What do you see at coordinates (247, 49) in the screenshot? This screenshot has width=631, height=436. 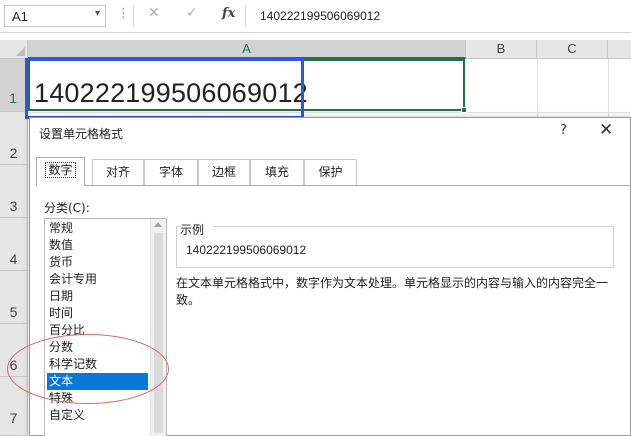 I see `column-header-a: A` at bounding box center [247, 49].